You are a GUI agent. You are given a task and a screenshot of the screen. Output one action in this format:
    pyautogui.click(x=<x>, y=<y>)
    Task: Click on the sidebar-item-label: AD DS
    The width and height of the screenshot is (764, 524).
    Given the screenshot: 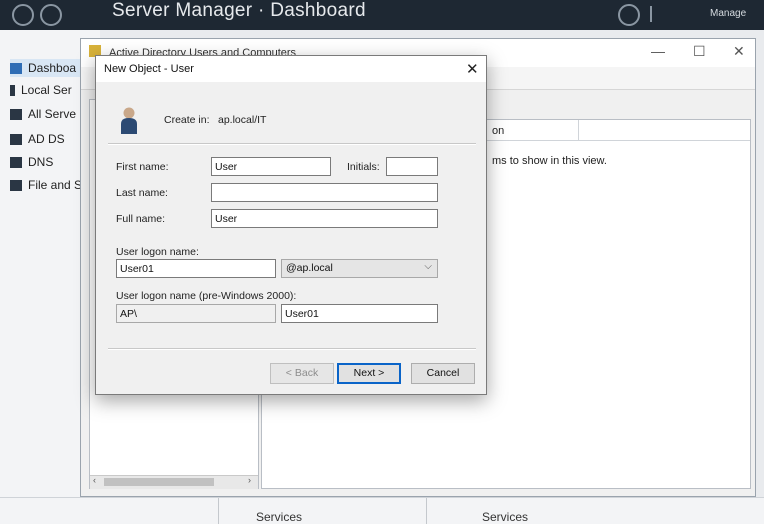 What is the action you would take?
    pyautogui.click(x=46, y=139)
    